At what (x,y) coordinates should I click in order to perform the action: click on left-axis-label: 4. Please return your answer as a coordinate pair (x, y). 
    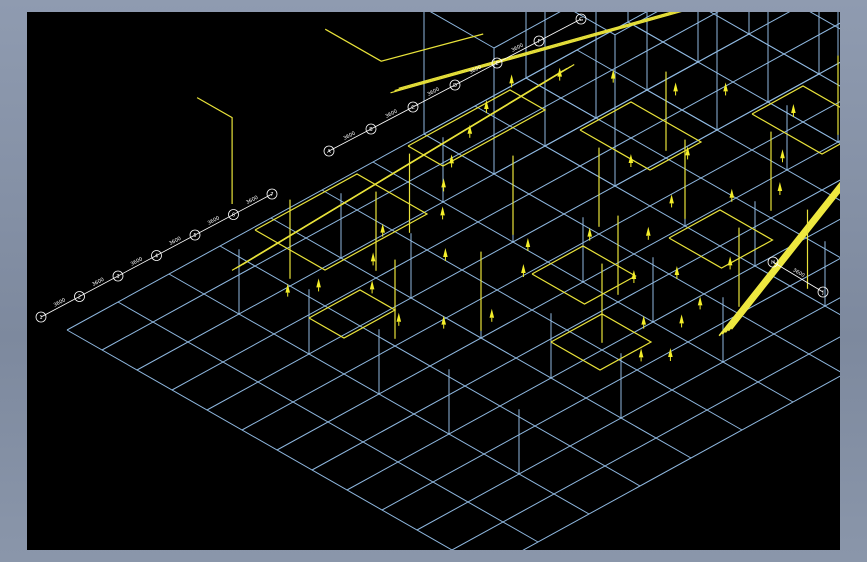
    Looking at the image, I should click on (156, 256).